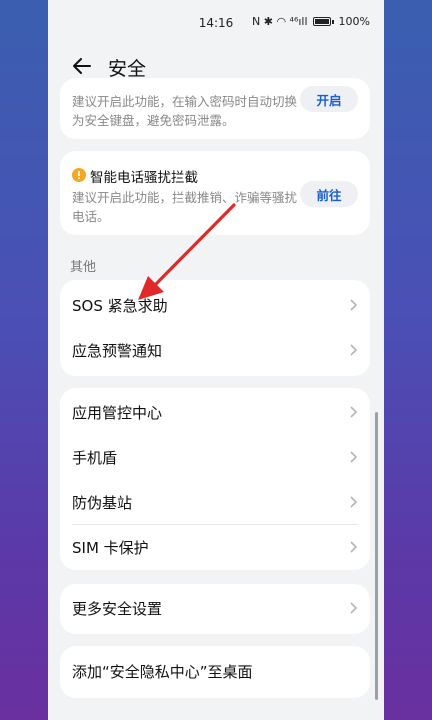  I want to click on enable-keyboard-button: 开启, so click(329, 99).